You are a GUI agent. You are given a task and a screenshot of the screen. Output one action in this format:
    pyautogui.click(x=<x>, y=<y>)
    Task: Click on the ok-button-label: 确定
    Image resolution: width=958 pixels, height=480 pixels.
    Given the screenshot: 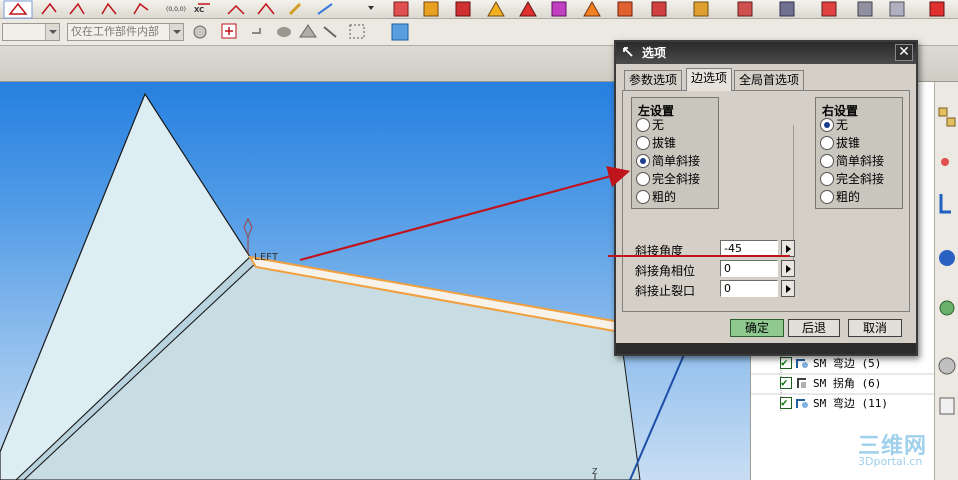 What is the action you would take?
    pyautogui.click(x=756, y=328)
    